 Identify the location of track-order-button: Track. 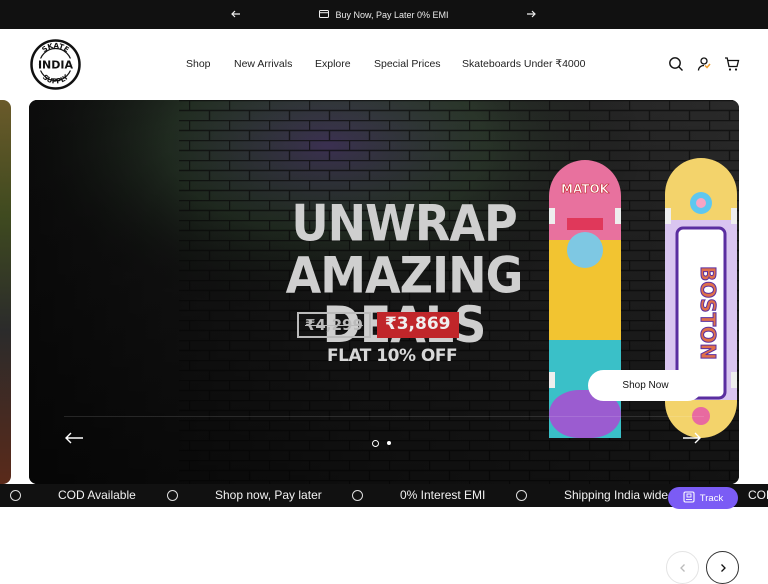
(703, 498).